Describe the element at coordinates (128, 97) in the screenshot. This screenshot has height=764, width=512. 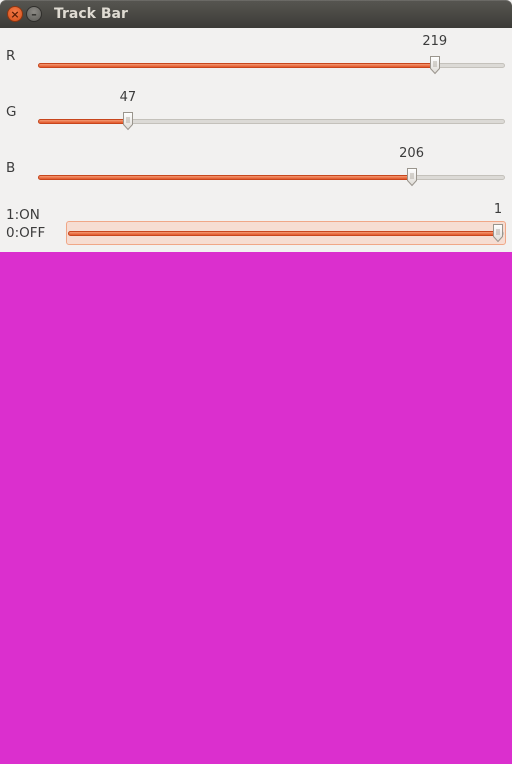
I see `trackbar-g-value: 47` at that location.